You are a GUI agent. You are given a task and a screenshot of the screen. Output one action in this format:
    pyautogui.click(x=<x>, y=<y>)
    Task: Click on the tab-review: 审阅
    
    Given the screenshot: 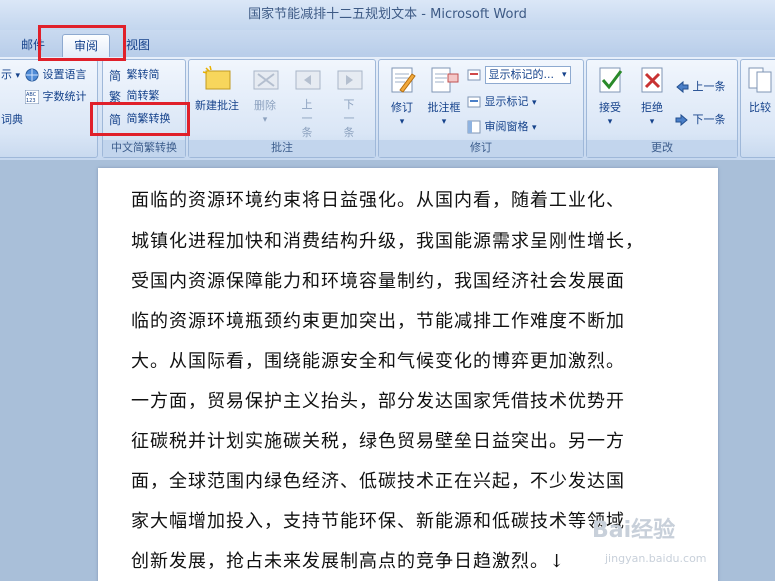 What is the action you would take?
    pyautogui.click(x=86, y=45)
    